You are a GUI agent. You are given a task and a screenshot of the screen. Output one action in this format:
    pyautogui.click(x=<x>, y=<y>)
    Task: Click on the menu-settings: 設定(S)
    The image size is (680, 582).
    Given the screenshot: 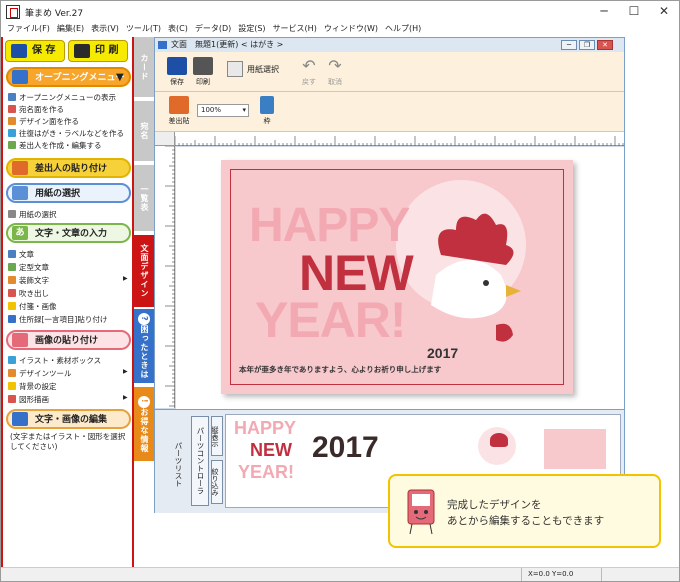 What is the action you would take?
    pyautogui.click(x=251, y=30)
    